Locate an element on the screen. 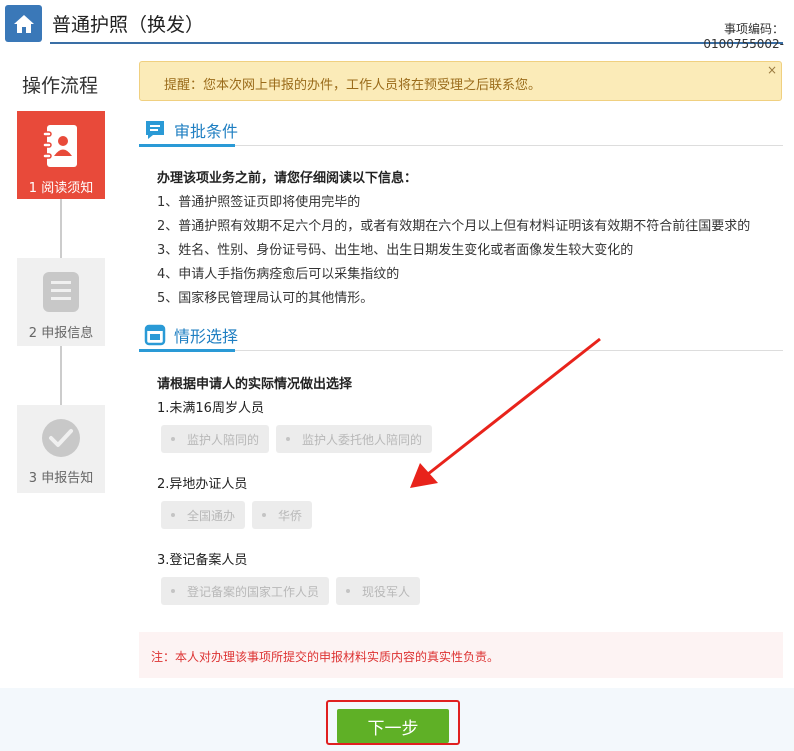  check-circle-icon is located at coordinates (61, 438).